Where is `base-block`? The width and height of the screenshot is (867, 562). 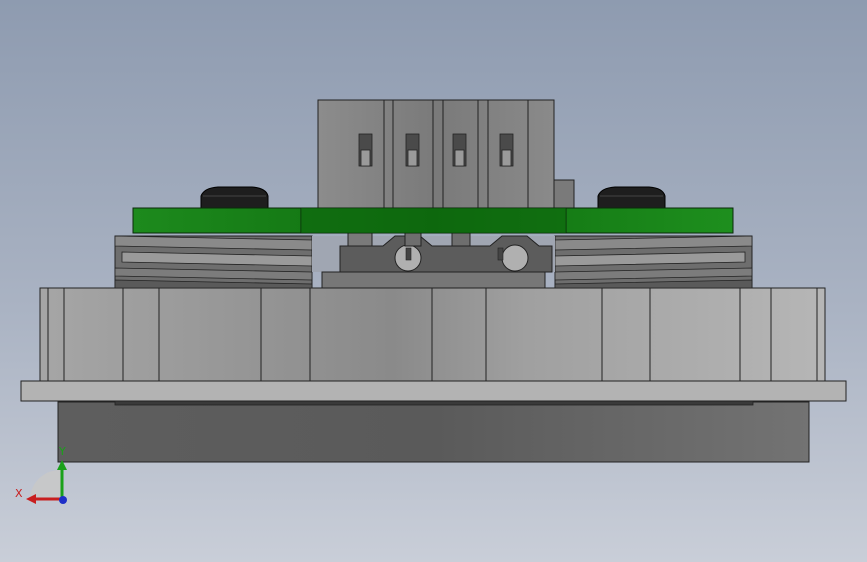 base-block is located at coordinates (433, 431).